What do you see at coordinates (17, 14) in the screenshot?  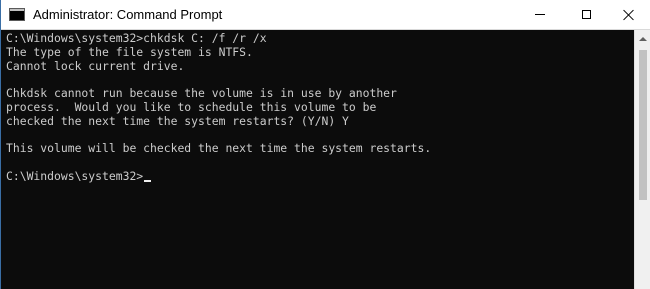 I see `command-prompt-icon` at bounding box center [17, 14].